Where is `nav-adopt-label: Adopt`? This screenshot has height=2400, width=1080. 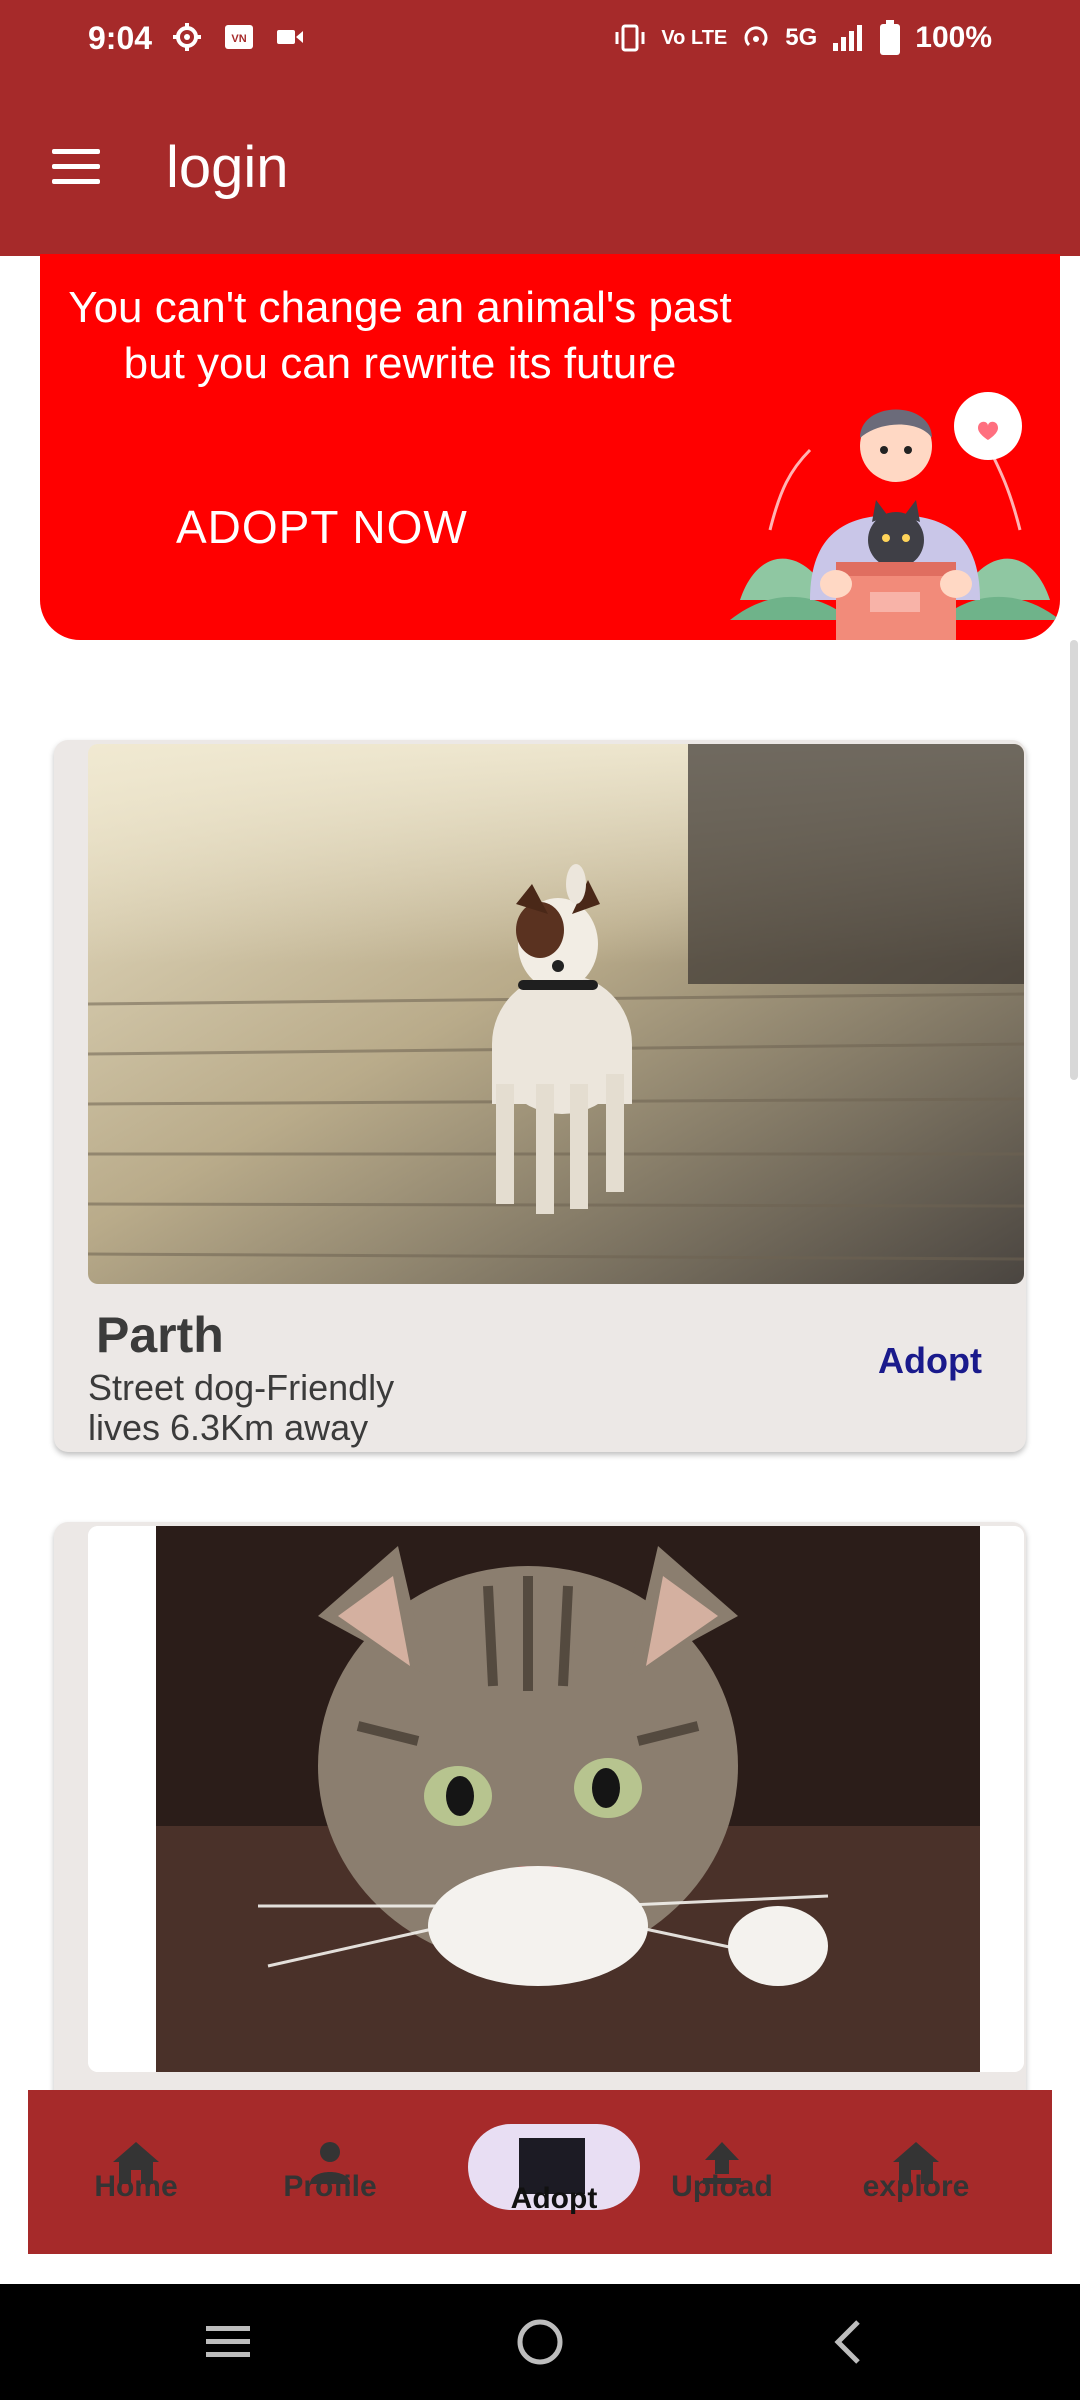
nav-adopt-label: Adopt is located at coordinates (554, 2199).